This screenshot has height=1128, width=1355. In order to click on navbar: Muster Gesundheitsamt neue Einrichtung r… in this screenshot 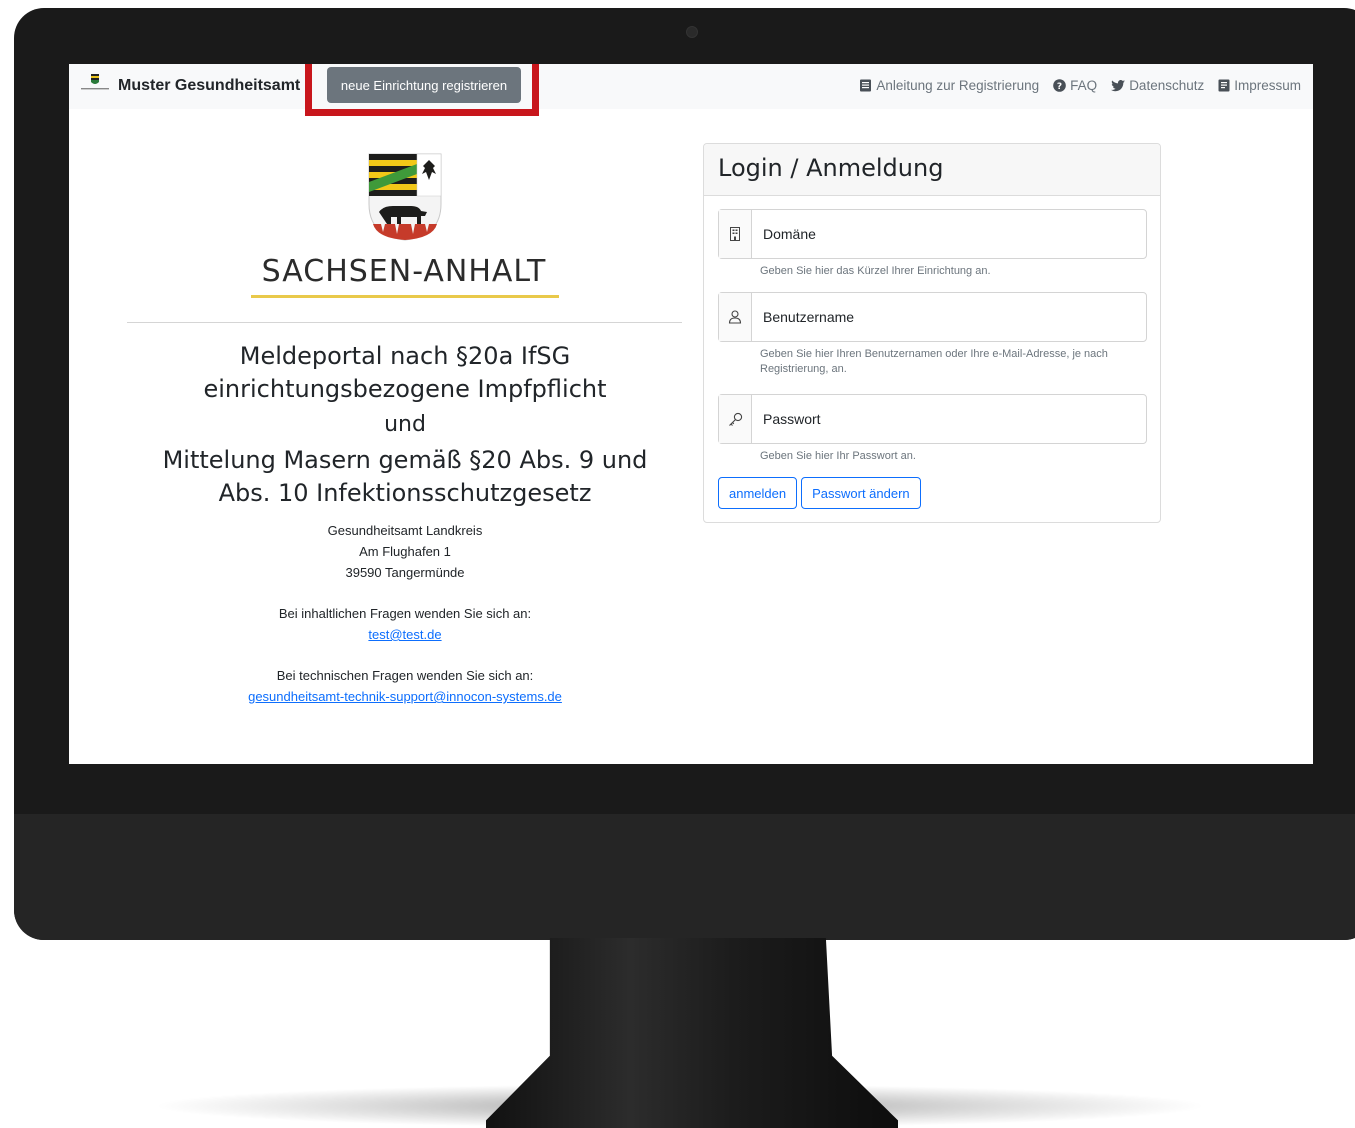, I will do `click(691, 90)`.